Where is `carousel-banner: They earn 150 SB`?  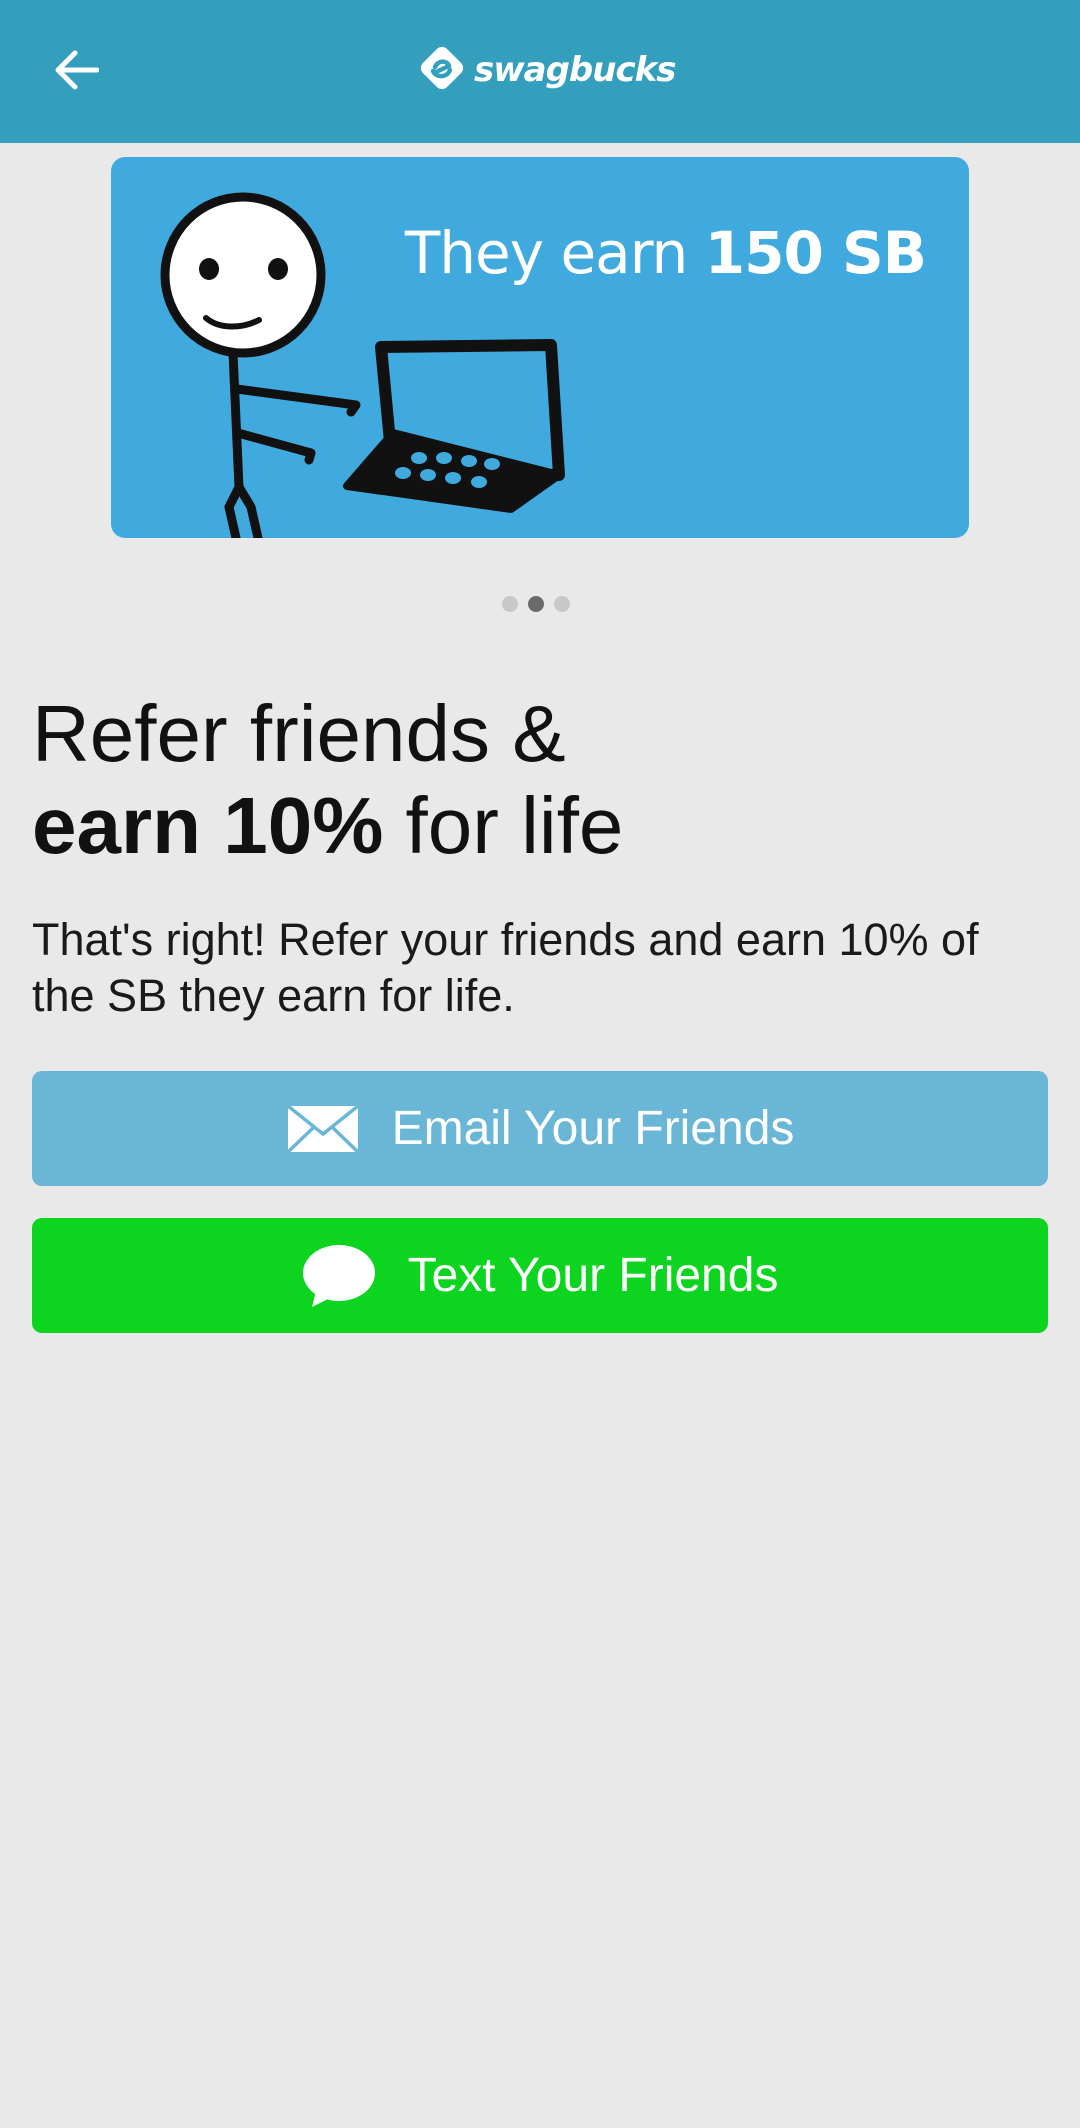
carousel-banner: They earn 150 SB is located at coordinates (540, 347).